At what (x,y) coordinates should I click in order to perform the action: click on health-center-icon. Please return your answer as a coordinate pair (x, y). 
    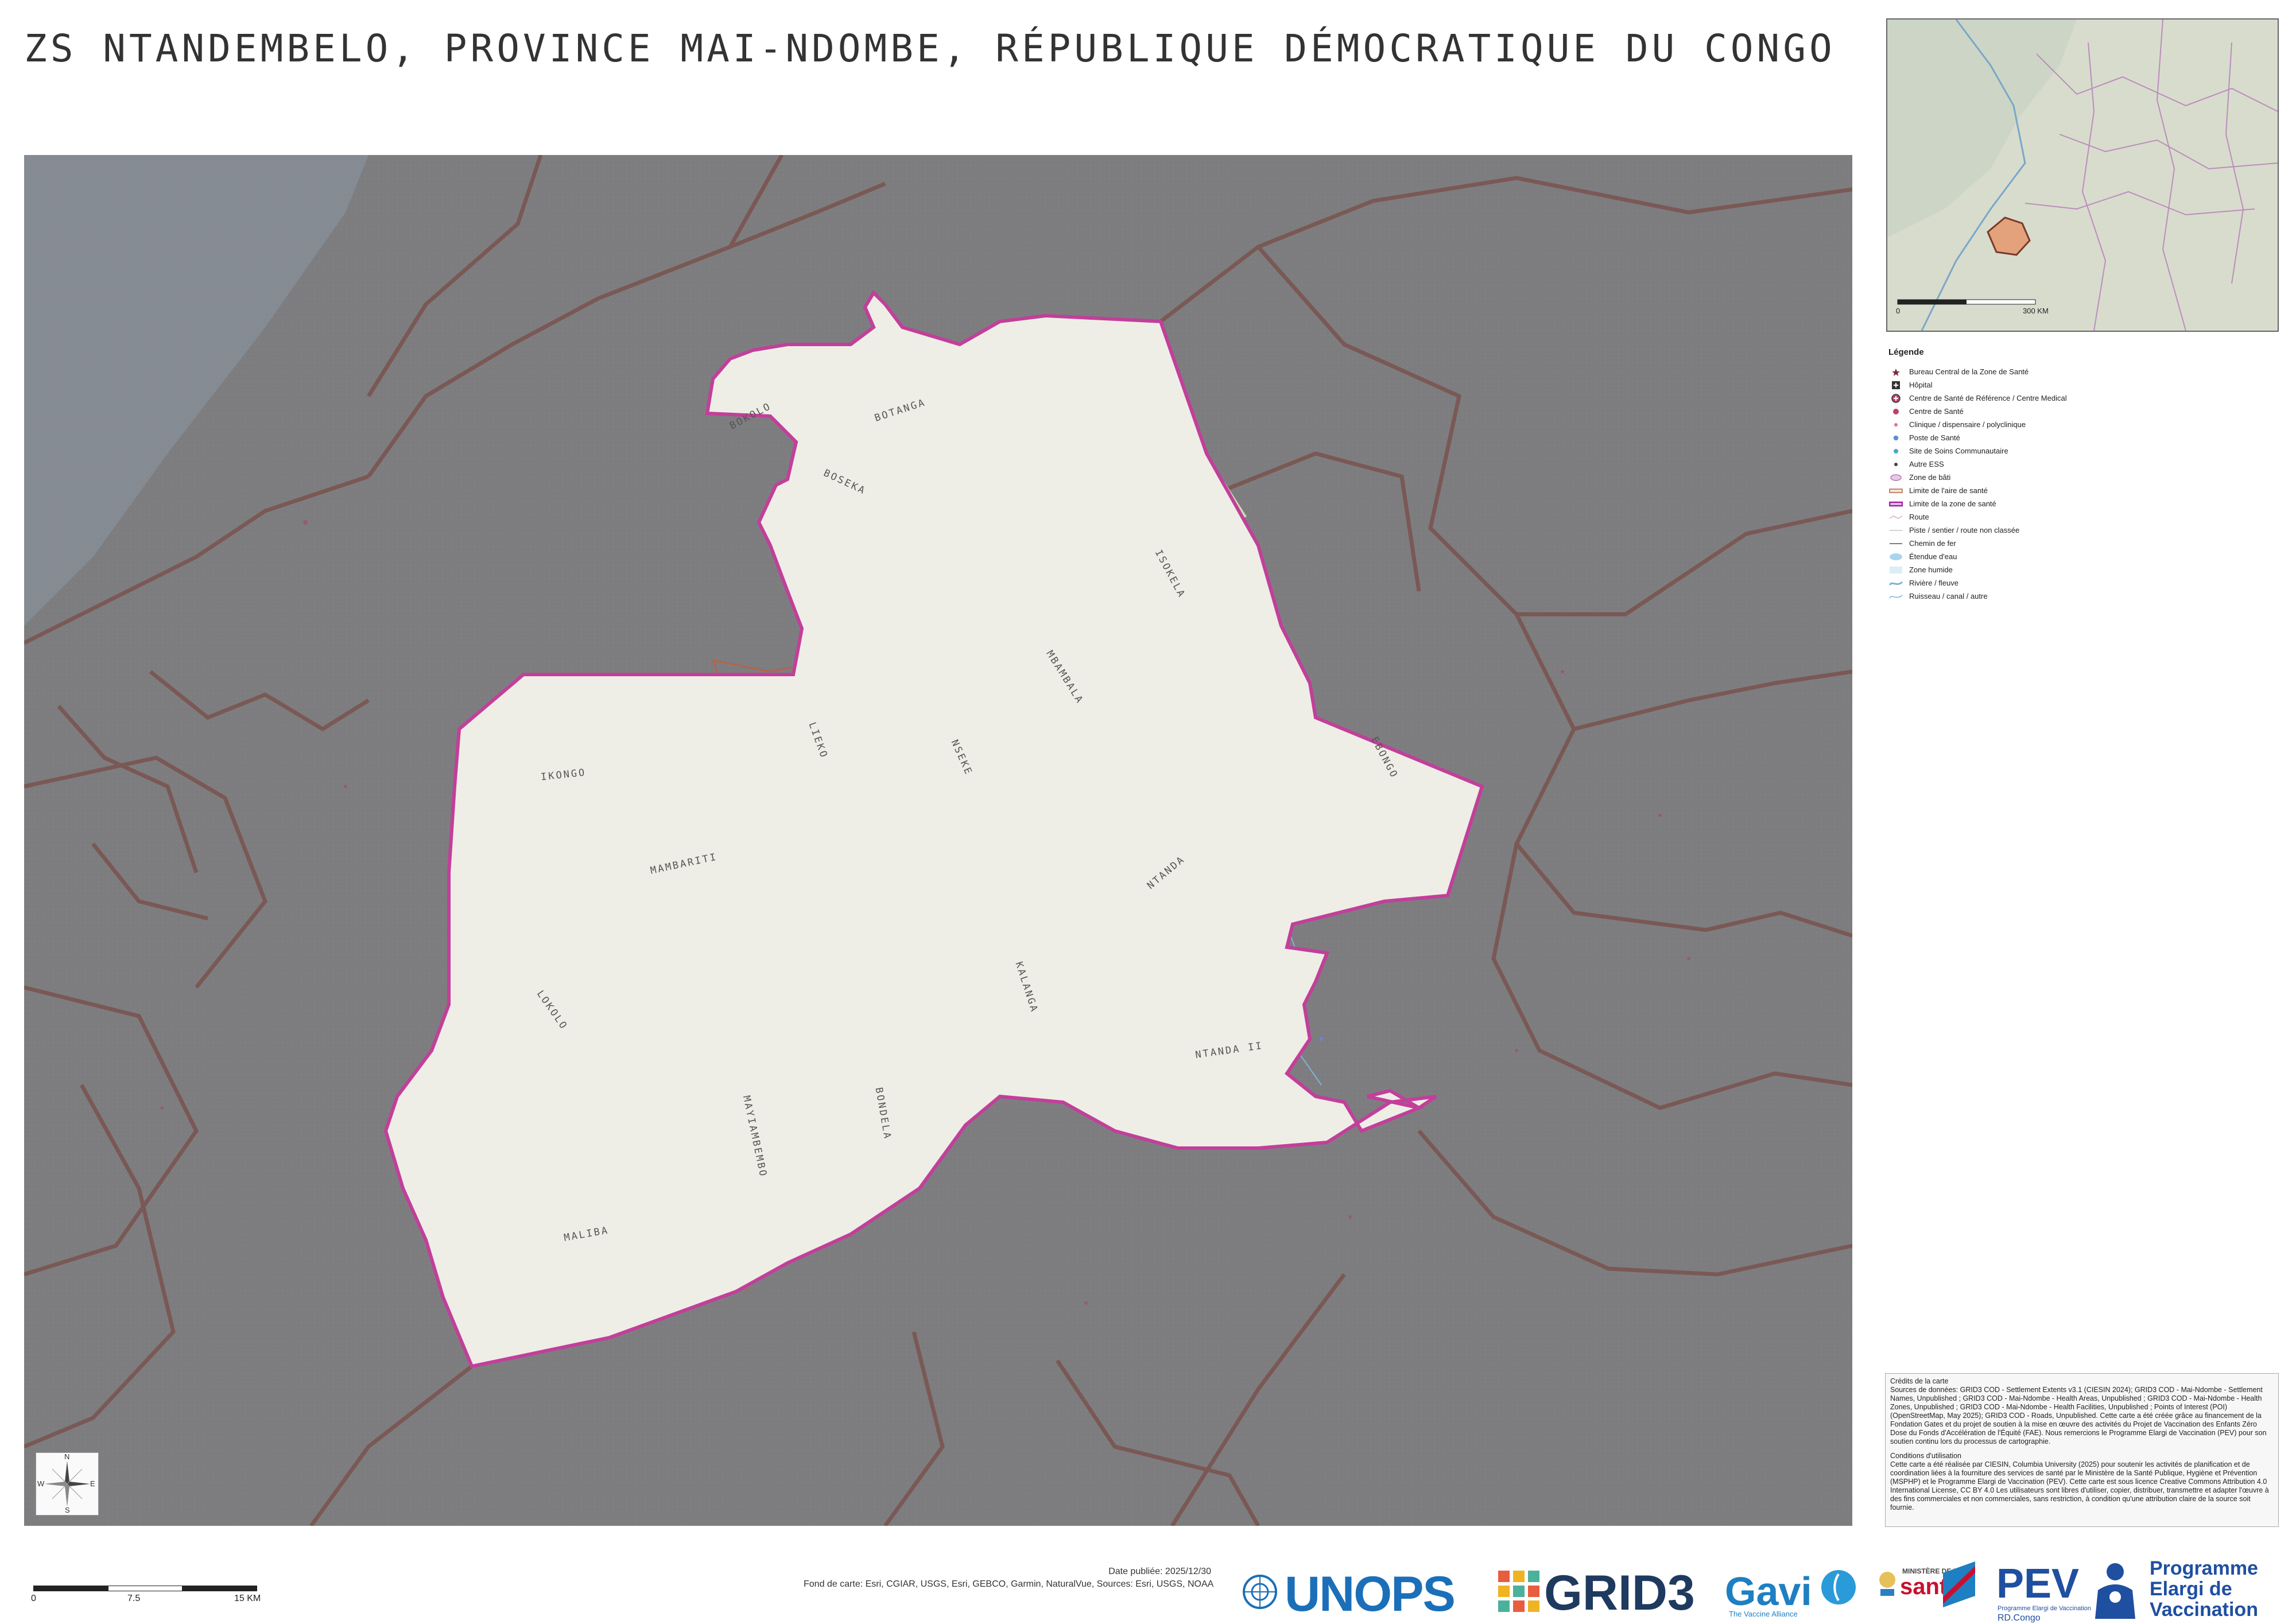
    Looking at the image, I should click on (1895, 411).